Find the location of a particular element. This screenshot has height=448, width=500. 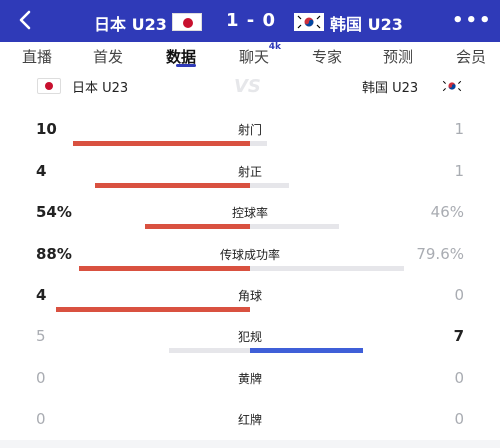

stat-label: 射正 is located at coordinates (249, 172).